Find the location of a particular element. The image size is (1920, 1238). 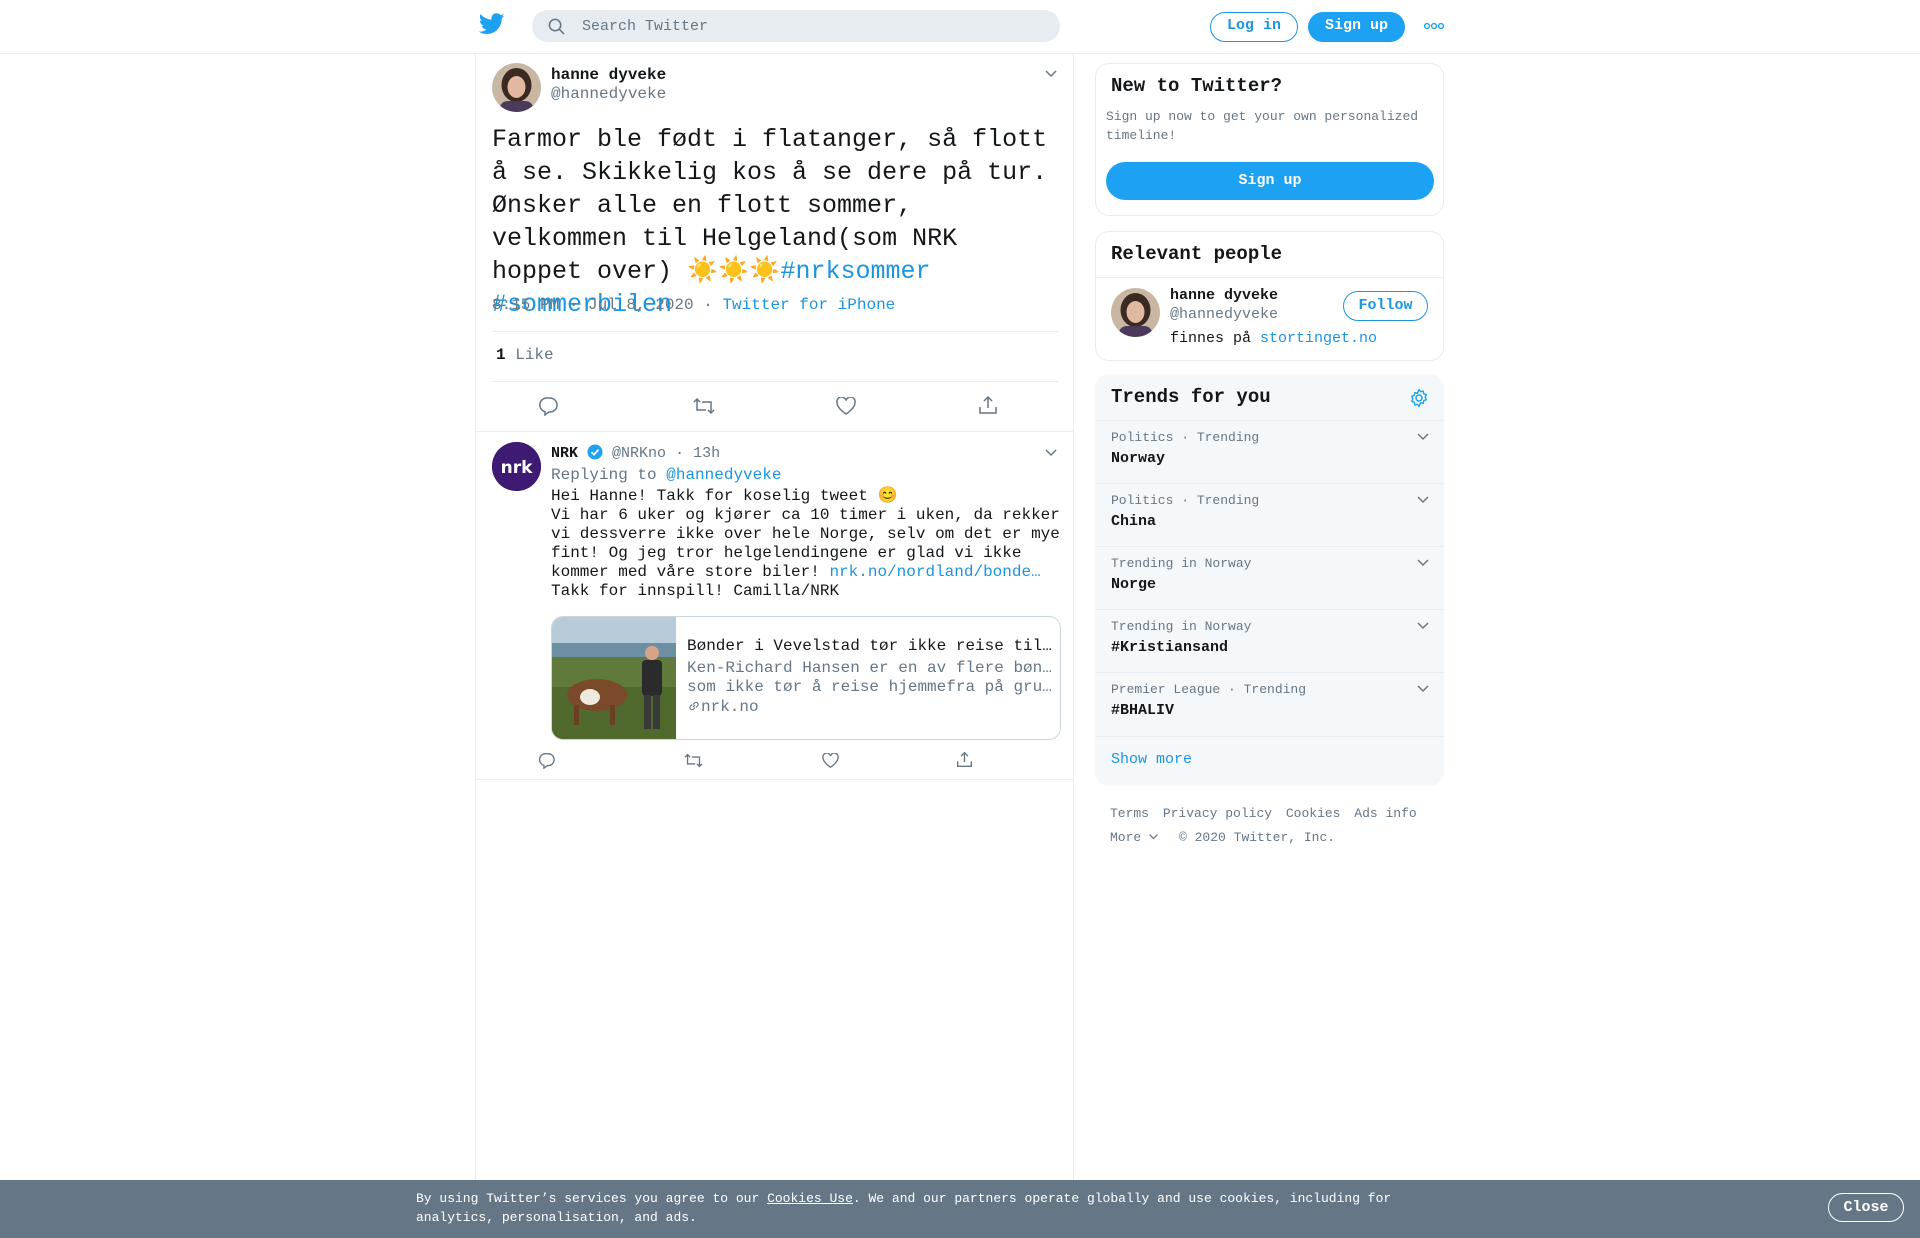

tweet-source-link: Twitter for iPhone is located at coordinates (808, 305).